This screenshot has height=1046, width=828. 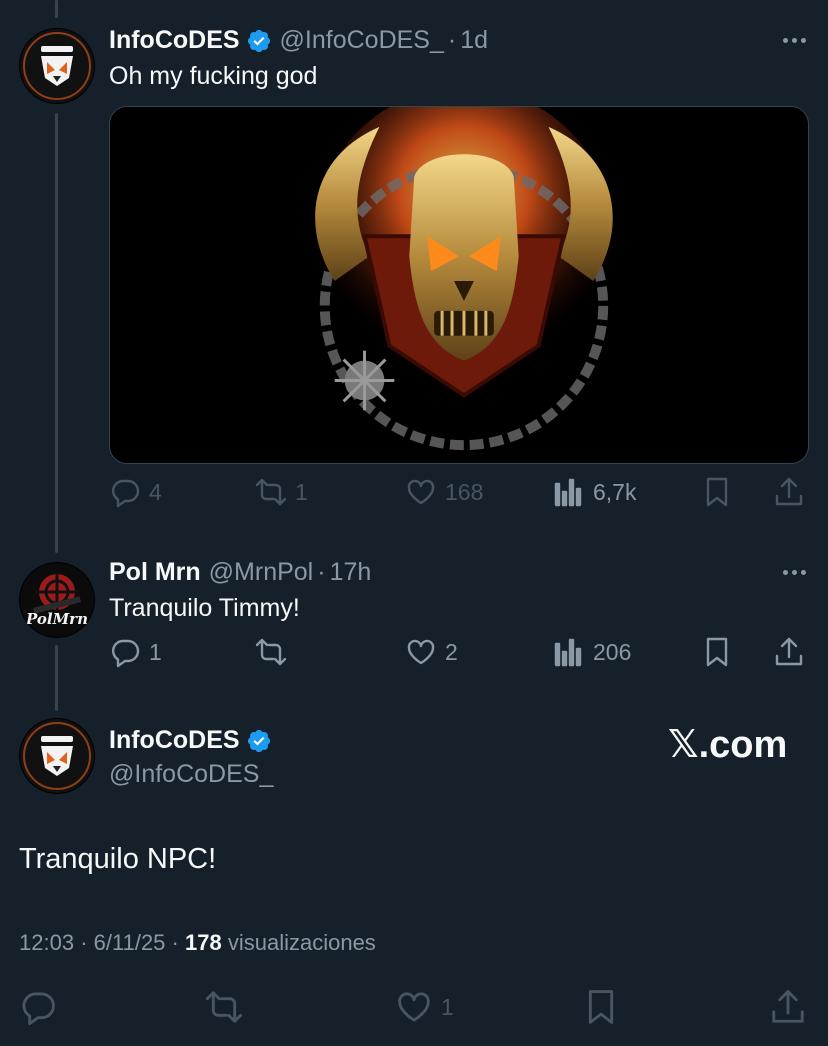 I want to click on reply-count: 1, so click(x=155, y=651).